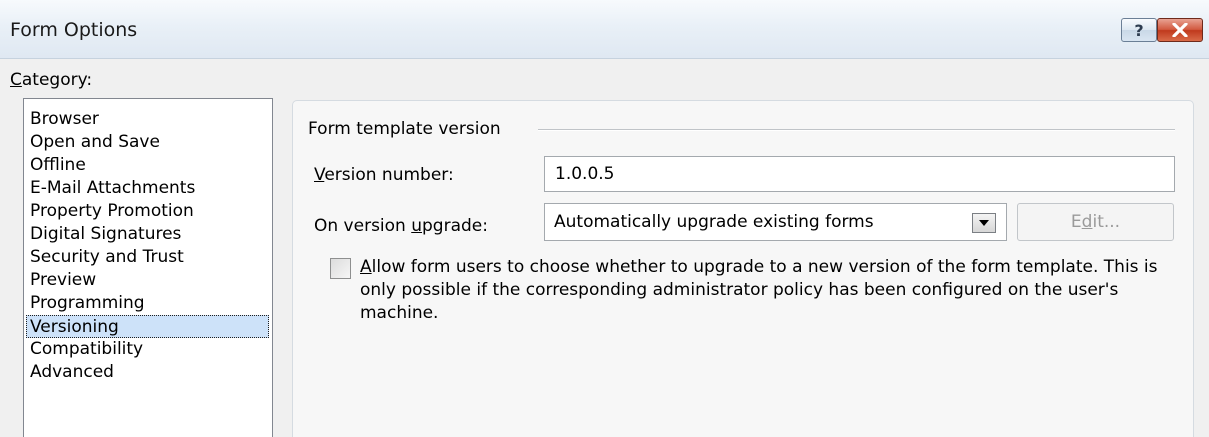  Describe the element at coordinates (148, 234) in the screenshot. I see `category-item-digital-signatures: Digital Signatures` at that location.